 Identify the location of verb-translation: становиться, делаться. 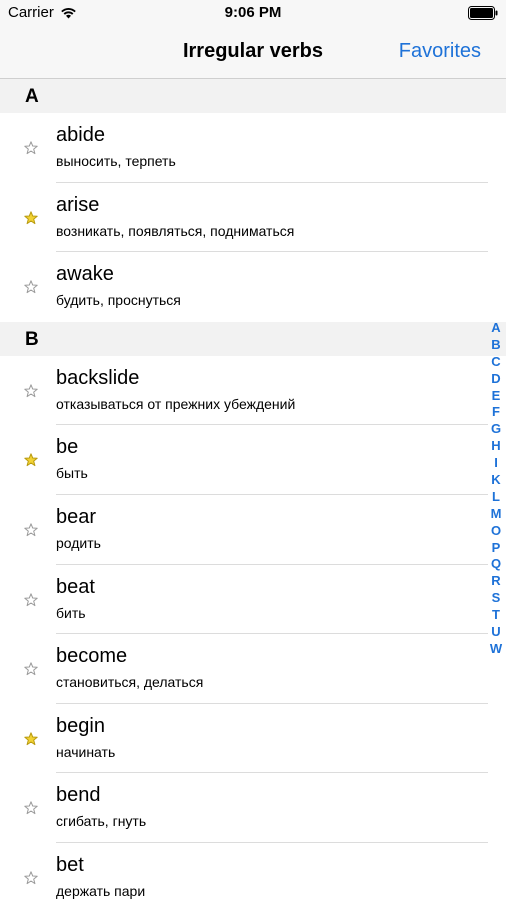
(130, 682).